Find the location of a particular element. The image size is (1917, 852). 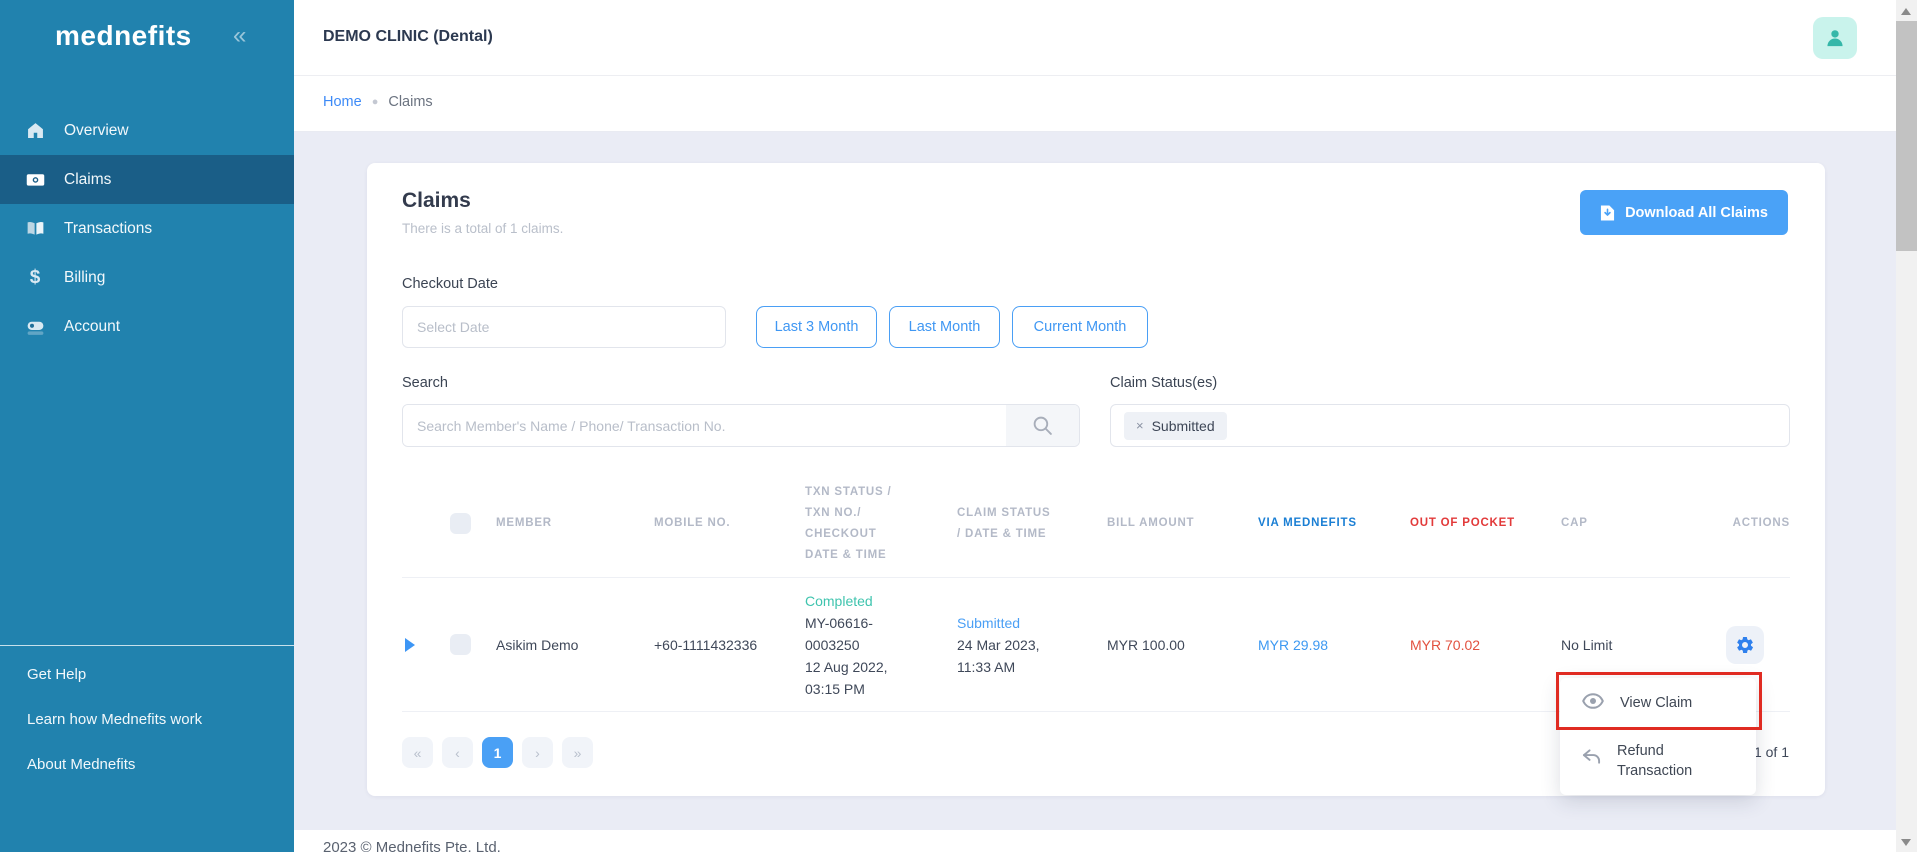

txn-status-completed: Completed is located at coordinates (839, 600).